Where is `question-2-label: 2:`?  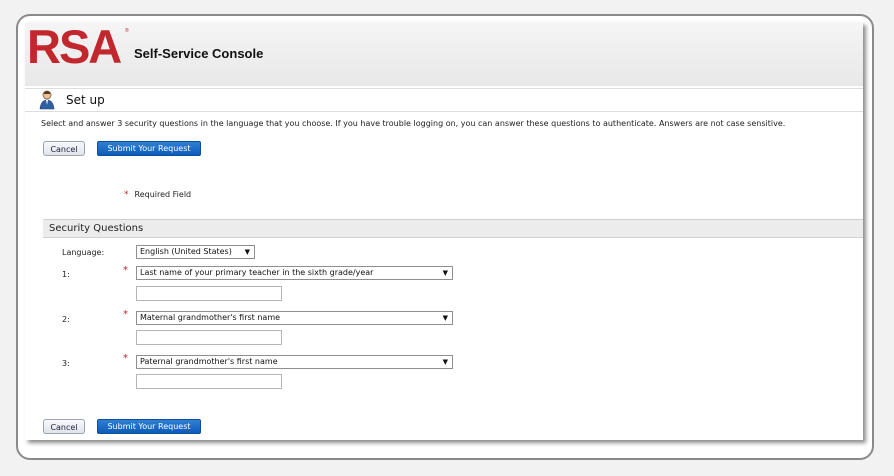
question-2-label: 2: is located at coordinates (66, 319).